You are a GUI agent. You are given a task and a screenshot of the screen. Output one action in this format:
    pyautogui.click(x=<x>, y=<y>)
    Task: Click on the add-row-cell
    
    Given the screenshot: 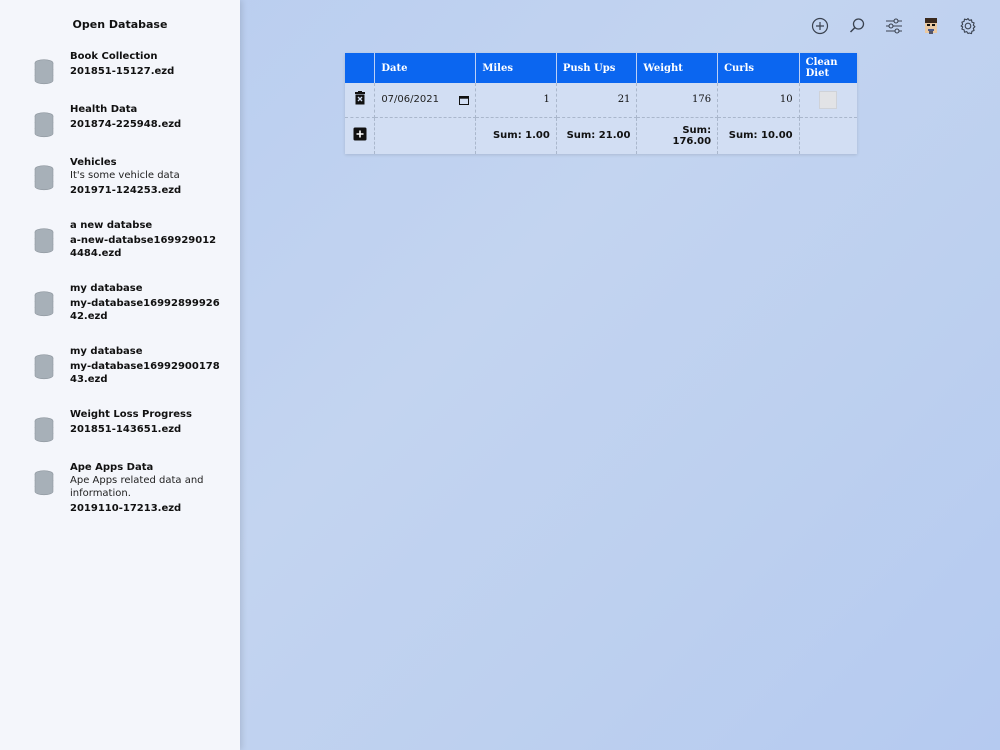 What is the action you would take?
    pyautogui.click(x=360, y=135)
    